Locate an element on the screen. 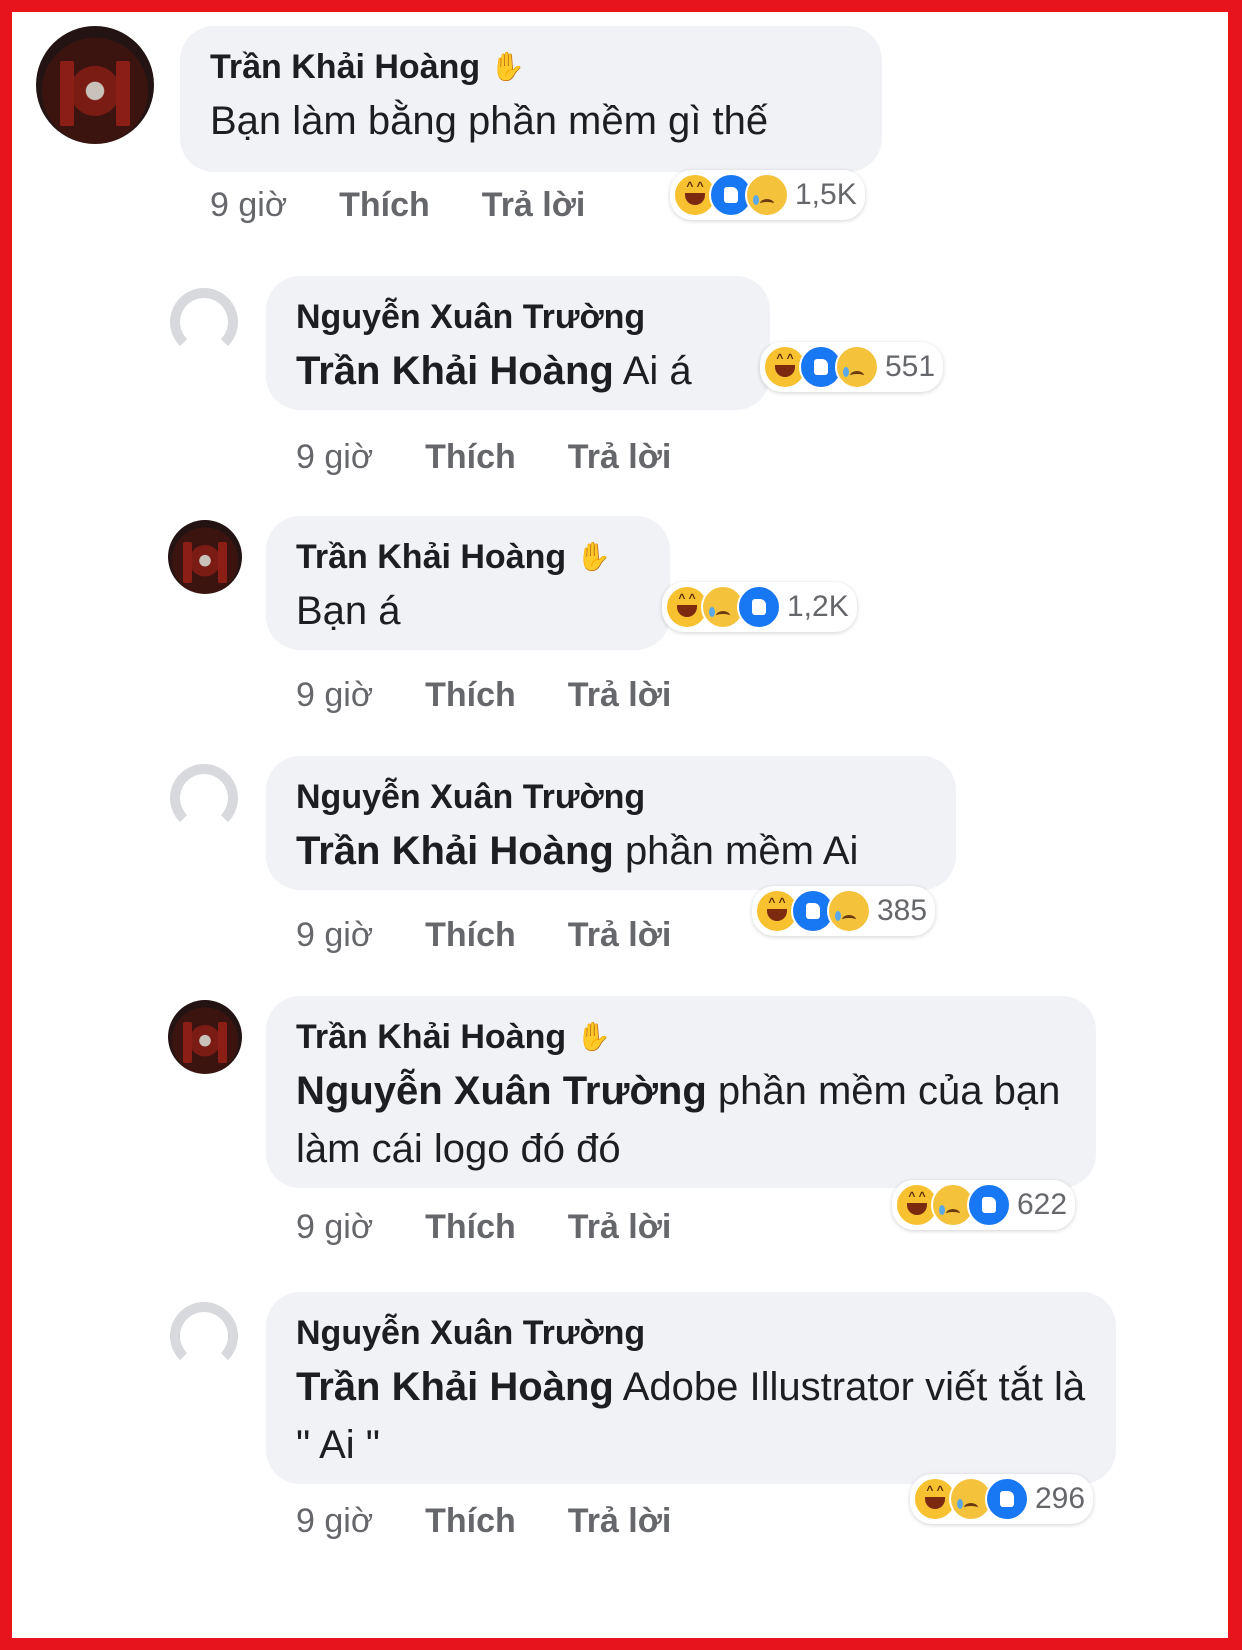 The image size is (1242, 1650). comment-text: Trần Khải Hoàng phần mềm Ai is located at coordinates (577, 851).